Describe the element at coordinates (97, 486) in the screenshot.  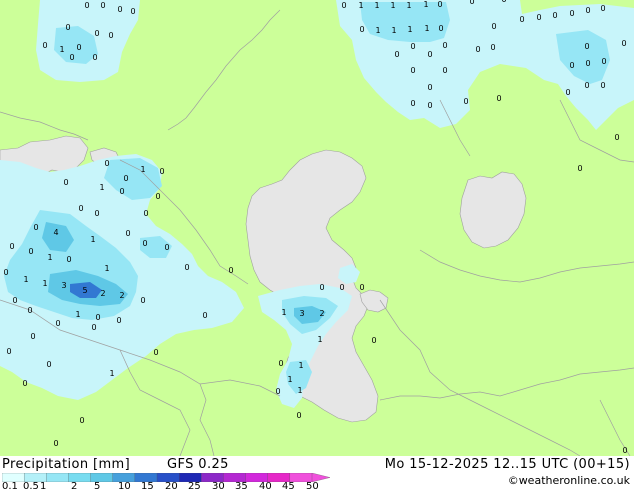
I see `colorbar-tick-label: 5` at that location.